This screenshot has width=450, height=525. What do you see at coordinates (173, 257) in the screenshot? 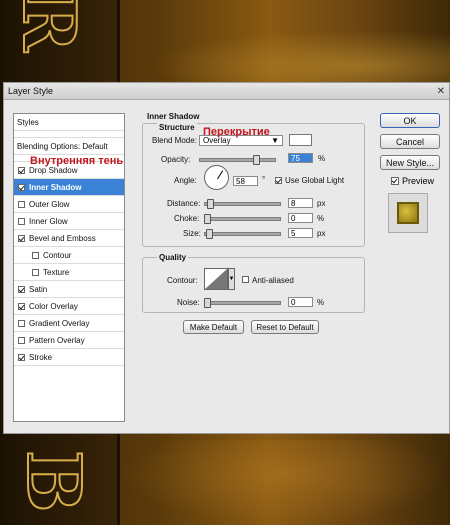
I see `quality-title: Quality` at bounding box center [173, 257].